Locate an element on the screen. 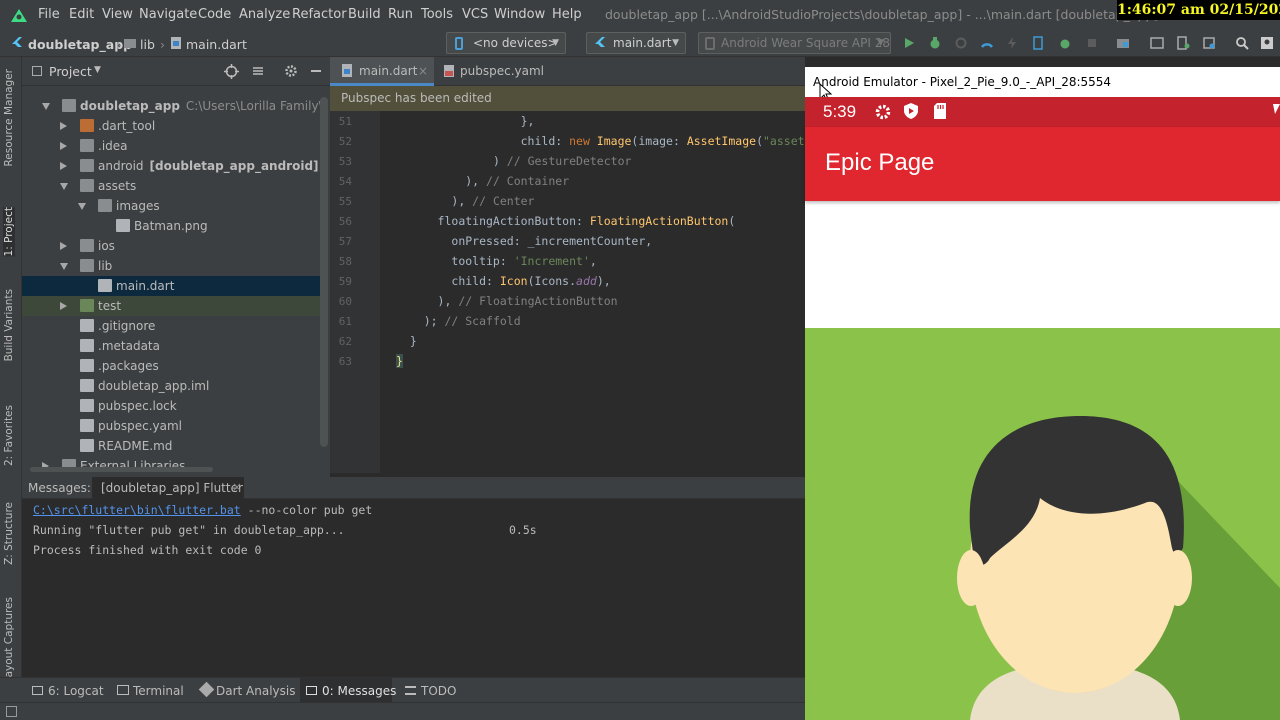 This screenshot has width=1280, height=720. todo-tab: TODO is located at coordinates (438, 691).